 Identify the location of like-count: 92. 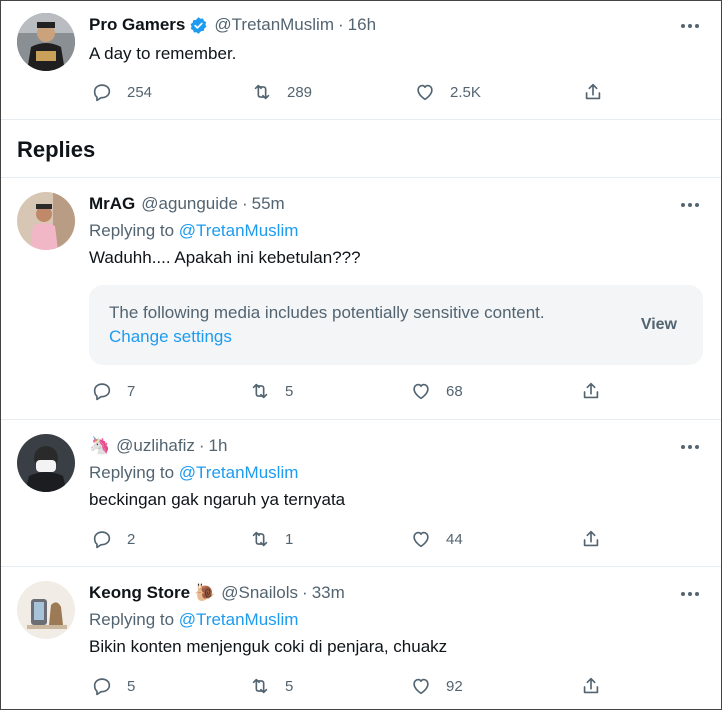
(454, 686).